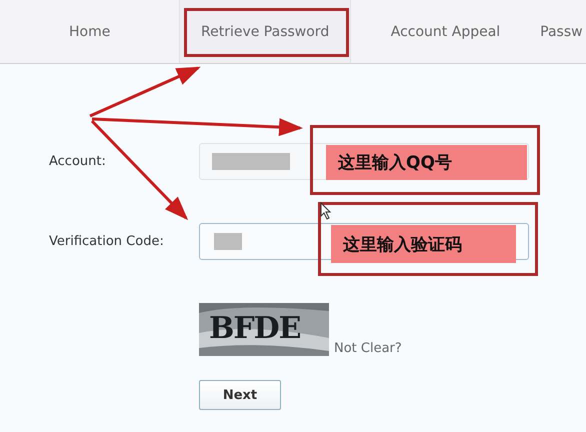 The width and height of the screenshot is (586, 432). What do you see at coordinates (423, 244) in the screenshot?
I see `callout-tooltip: 这里输入验证码` at bounding box center [423, 244].